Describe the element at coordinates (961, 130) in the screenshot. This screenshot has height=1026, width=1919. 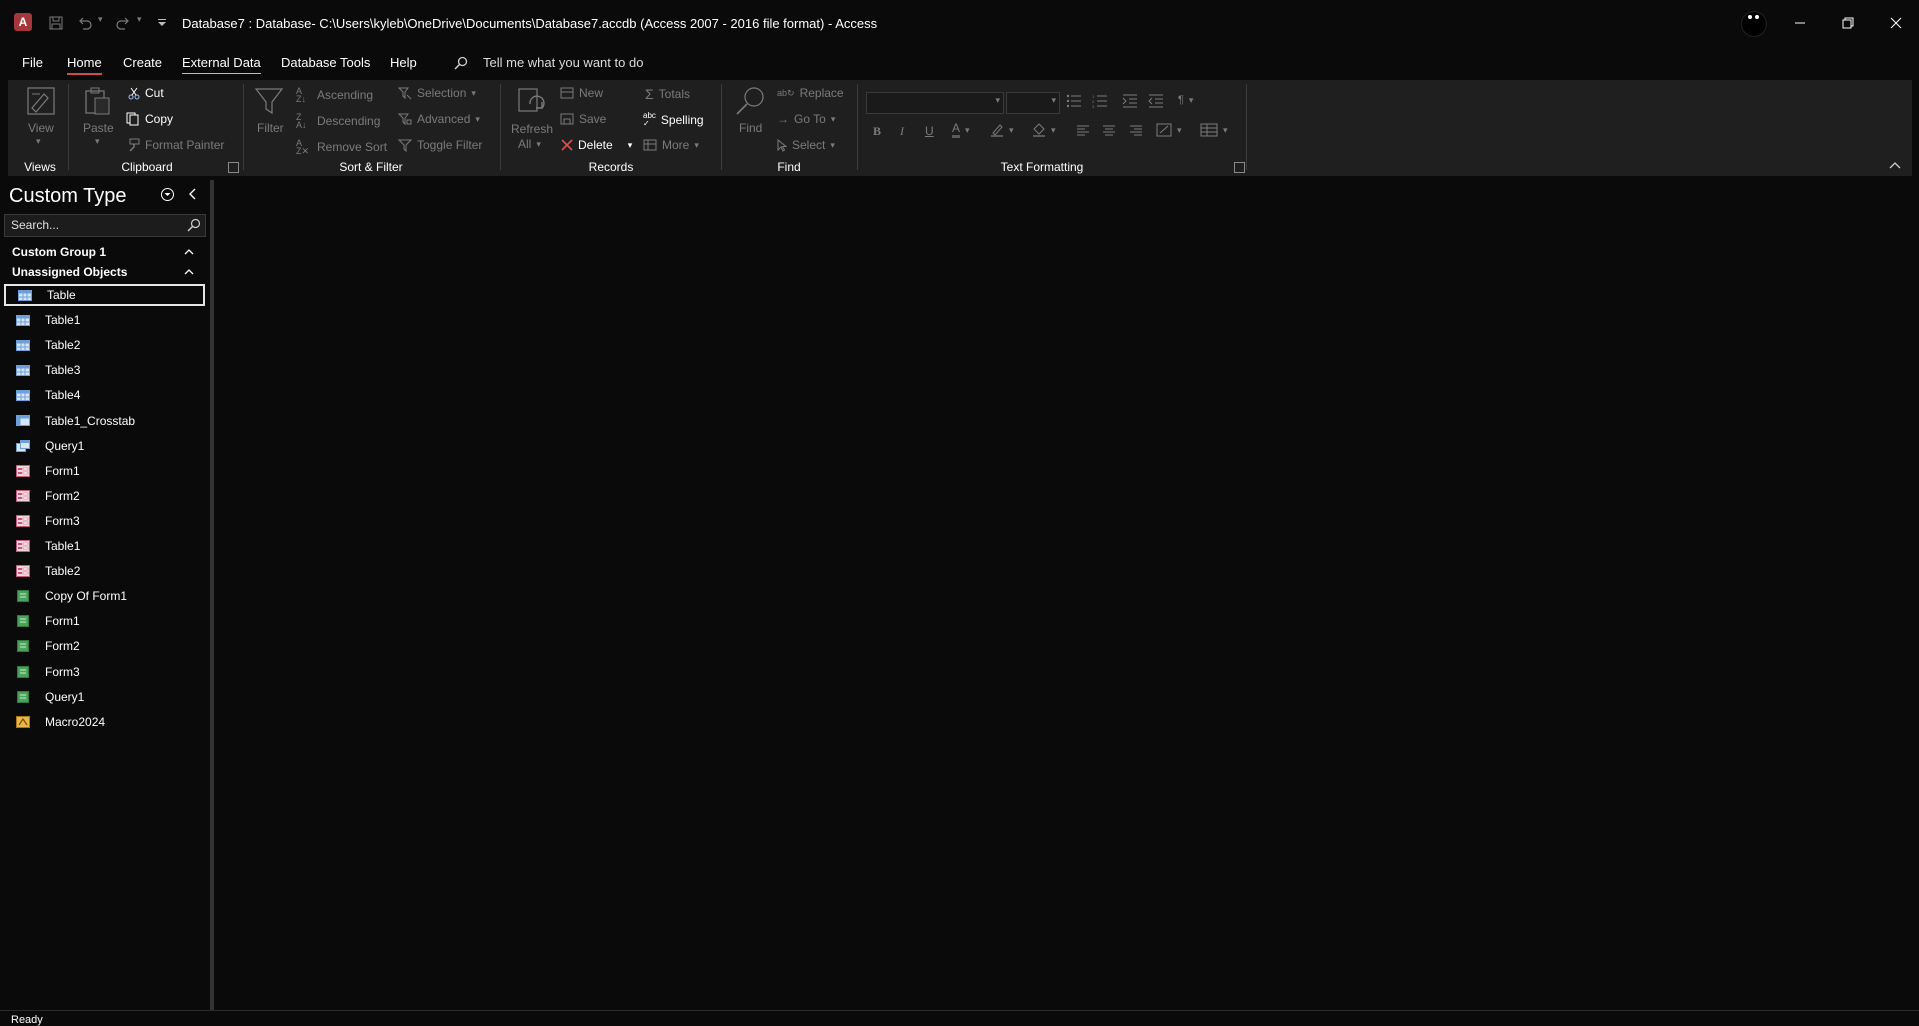
I see `font-color-button: A ▾` at that location.